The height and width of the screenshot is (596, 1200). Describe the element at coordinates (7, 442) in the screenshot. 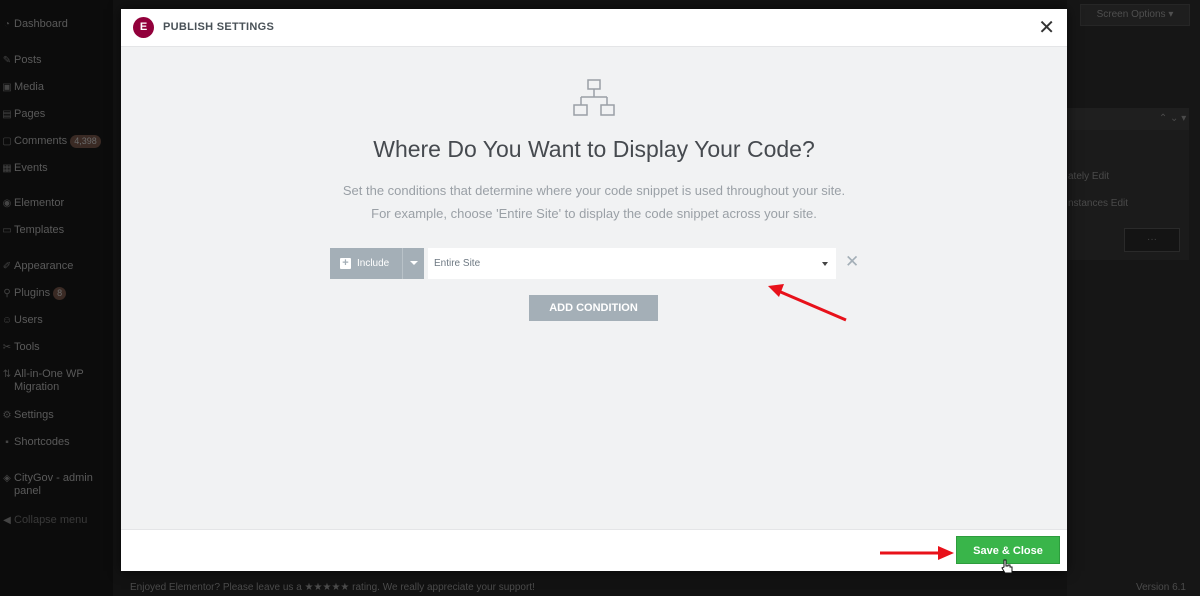

I see `shortcode-icon: ▪` at that location.